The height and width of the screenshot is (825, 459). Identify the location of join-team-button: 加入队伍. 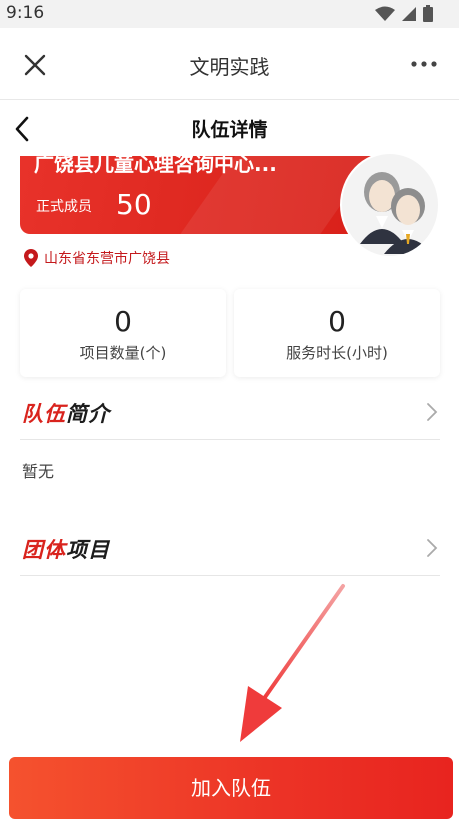
(231, 788).